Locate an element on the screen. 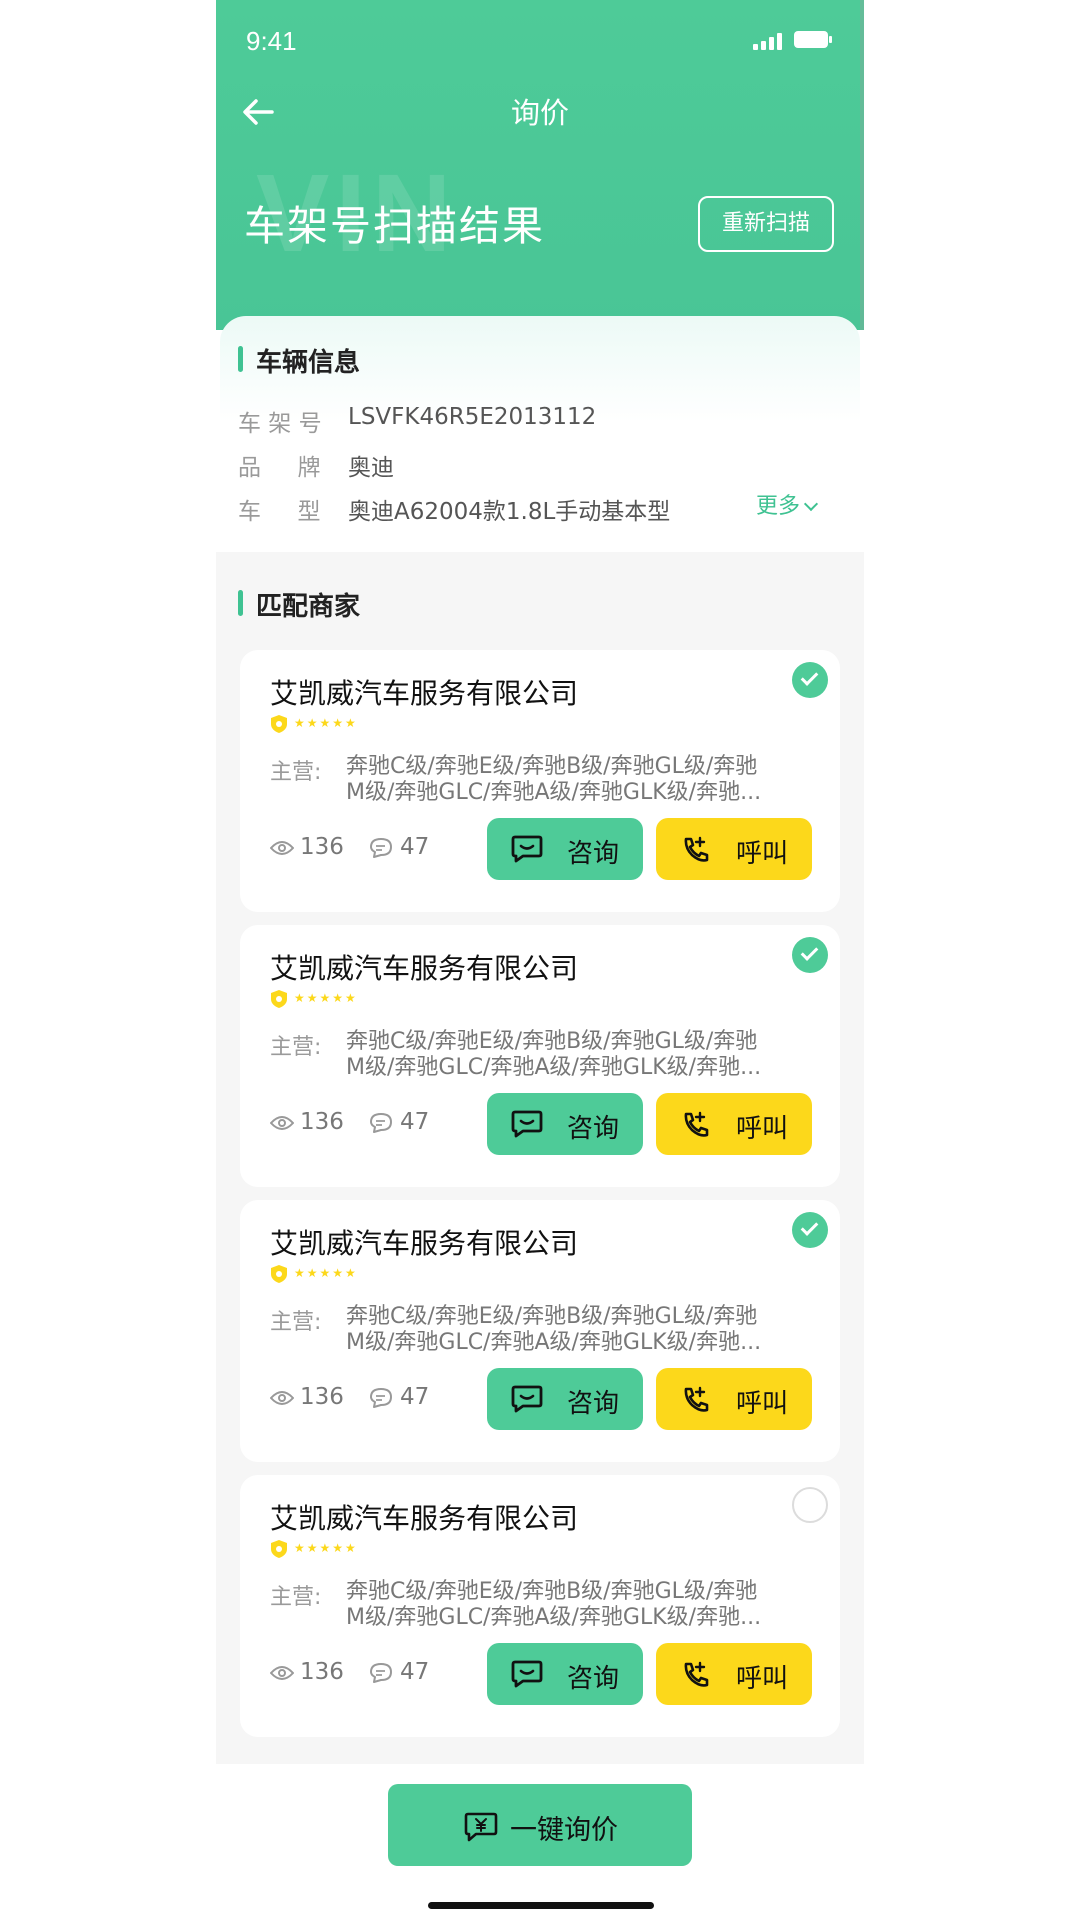 This screenshot has height=1920, width=1080. brand-label: 品 牌 is located at coordinates (279, 468).